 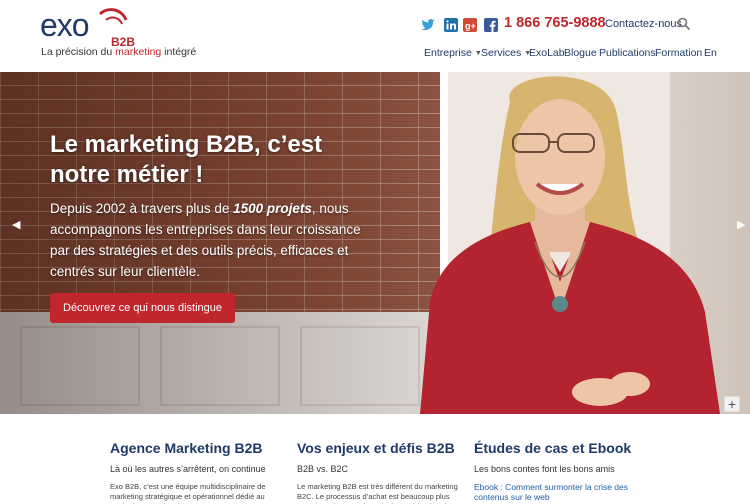 I want to click on nav-label: Formation, so click(x=679, y=53).